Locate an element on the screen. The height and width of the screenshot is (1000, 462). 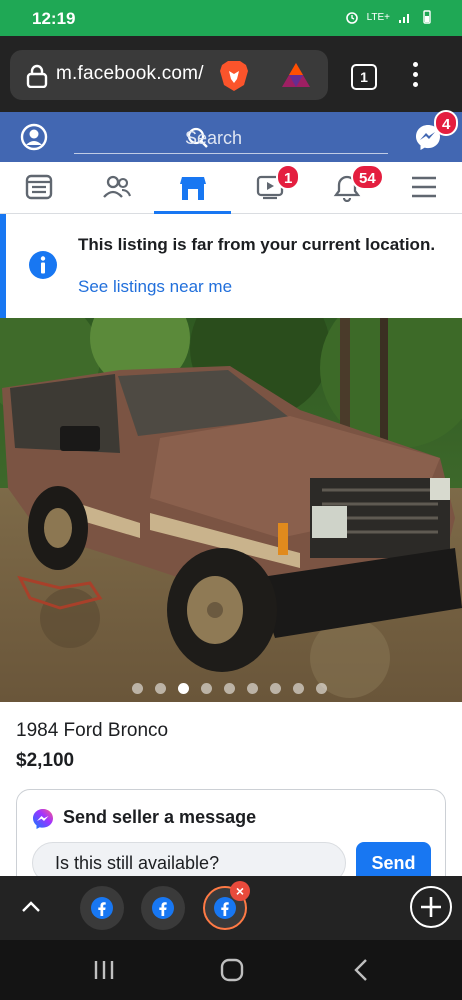
friends-icon is located at coordinates (117, 186).